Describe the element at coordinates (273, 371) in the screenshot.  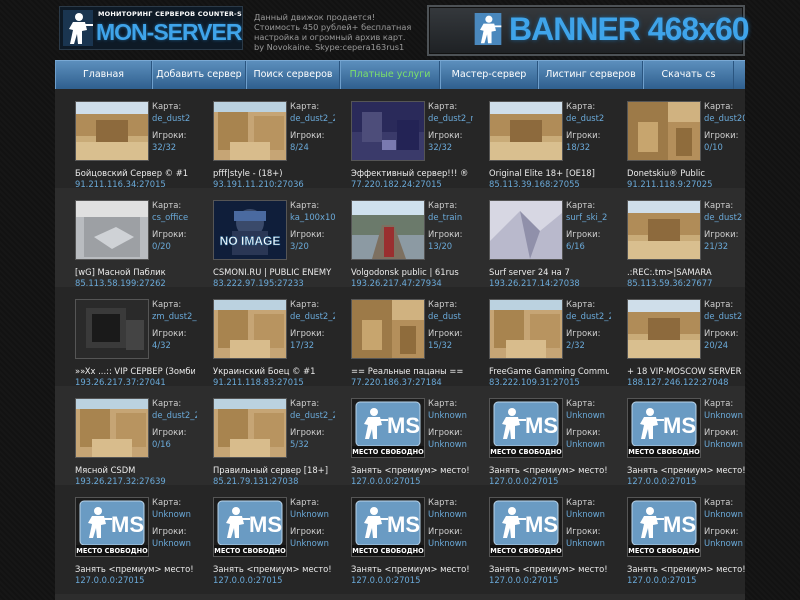
I see `server-title: Украинский Боец © #1` at that location.